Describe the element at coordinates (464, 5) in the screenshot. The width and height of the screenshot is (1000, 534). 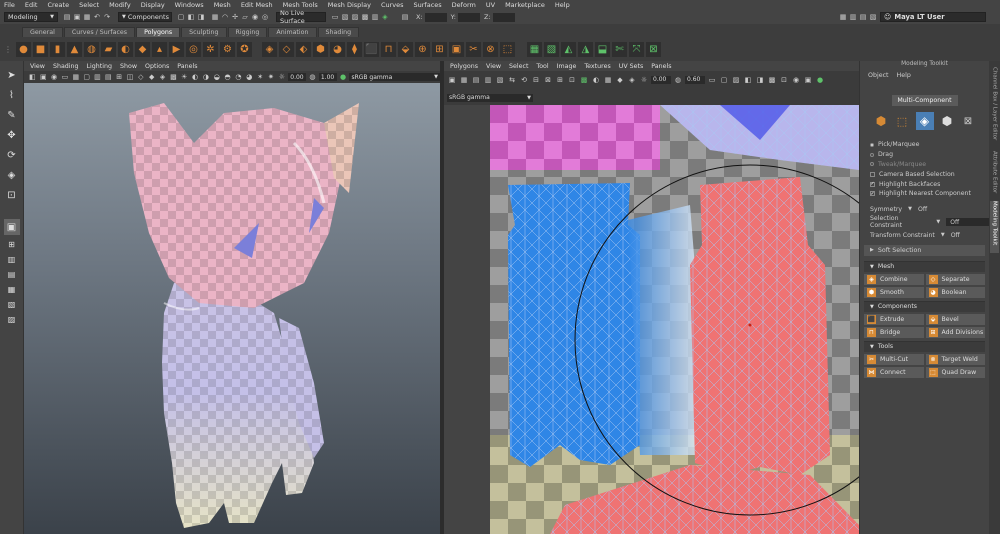
I see `menu-item-deform: Deform` at that location.